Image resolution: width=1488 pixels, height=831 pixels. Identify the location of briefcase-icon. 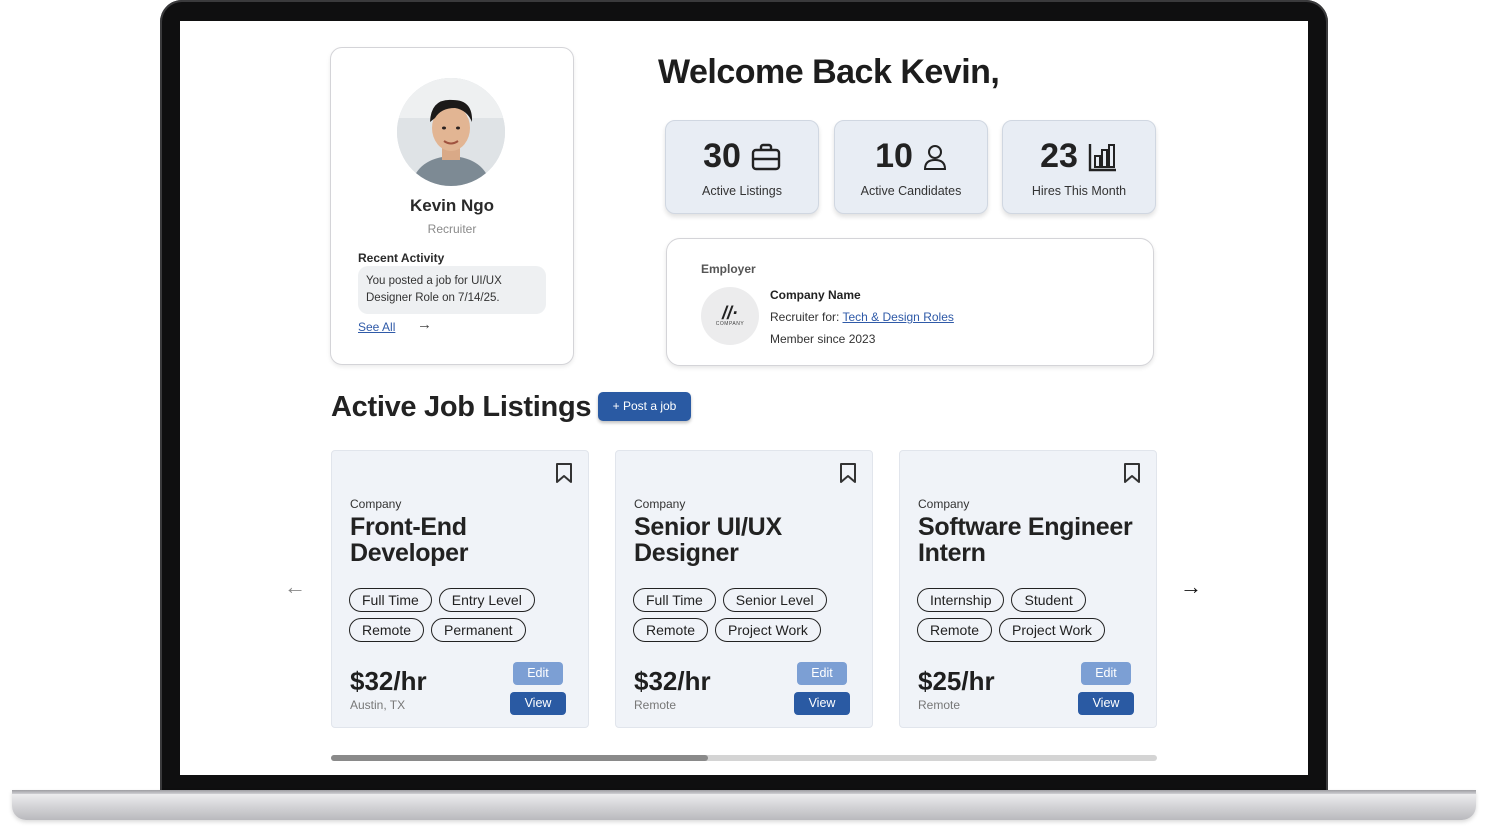
(766, 156).